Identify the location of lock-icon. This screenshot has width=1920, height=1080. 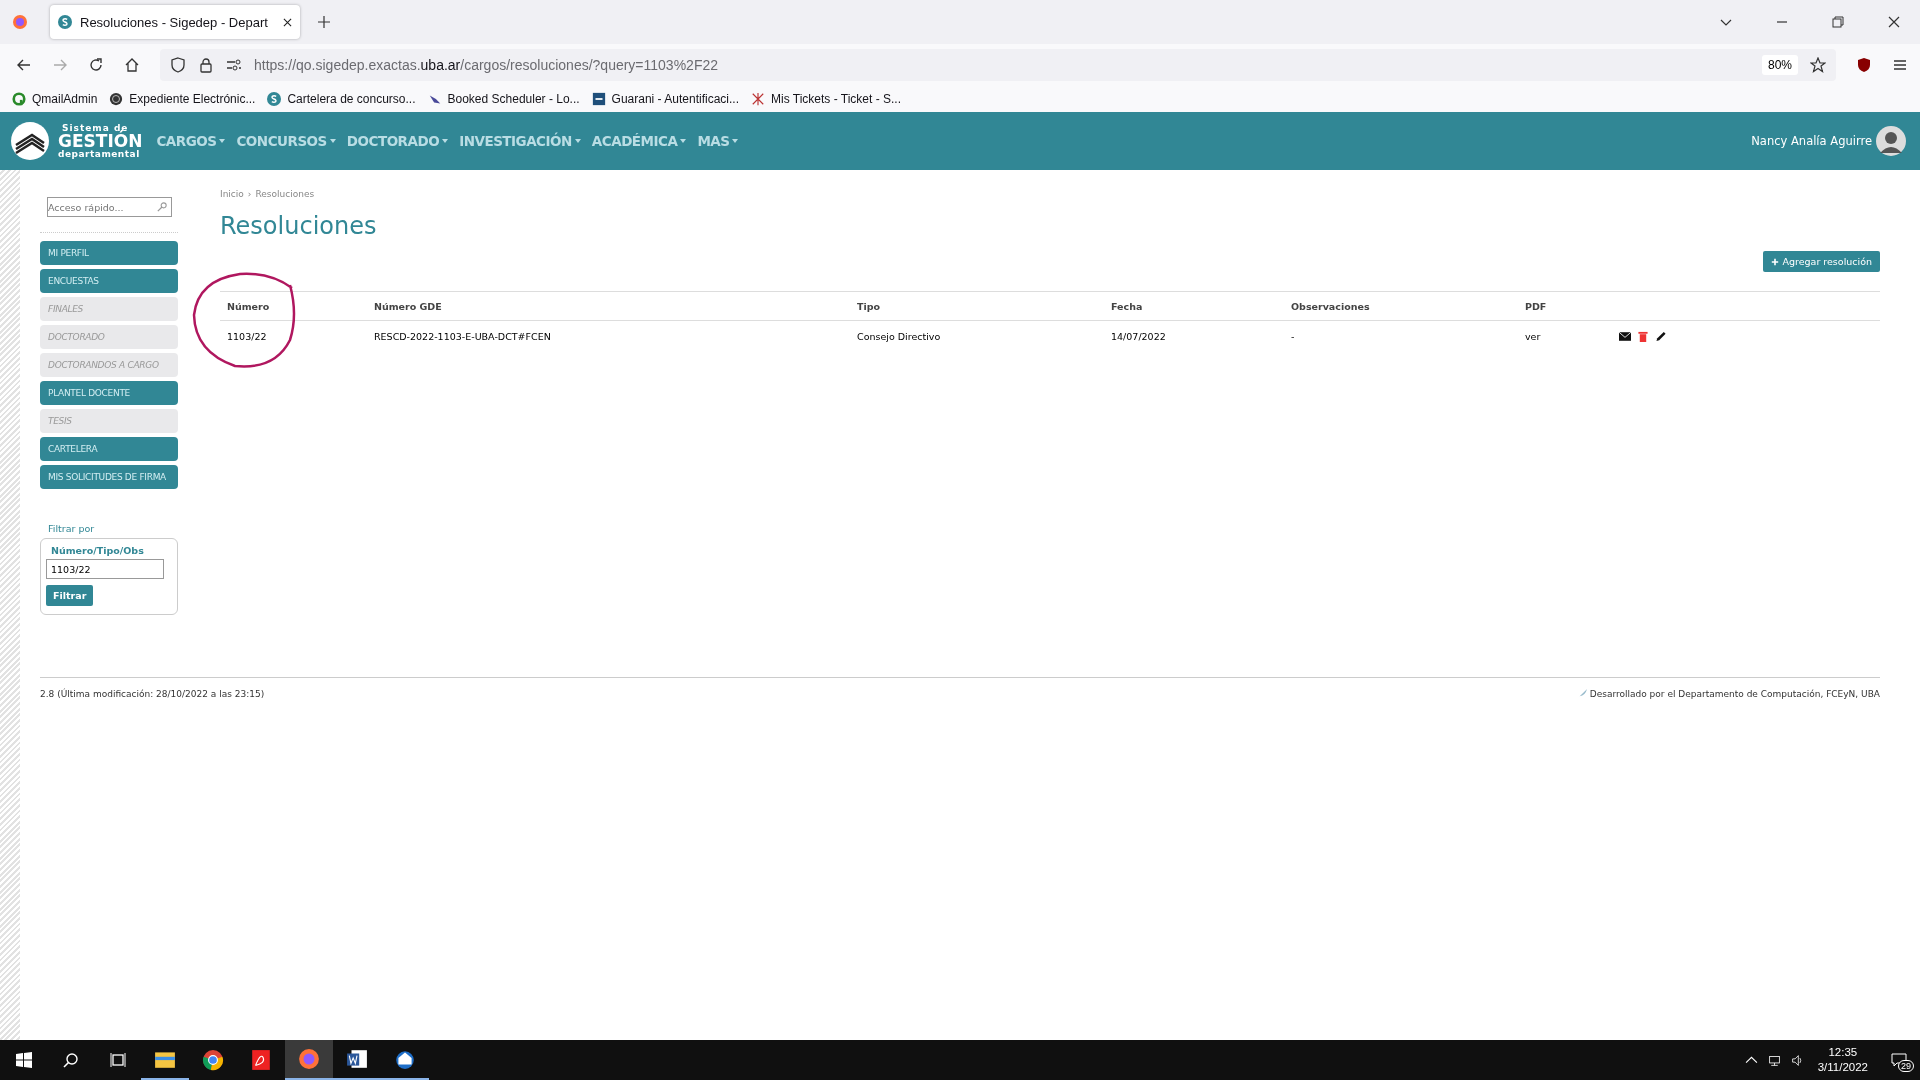
(206, 64).